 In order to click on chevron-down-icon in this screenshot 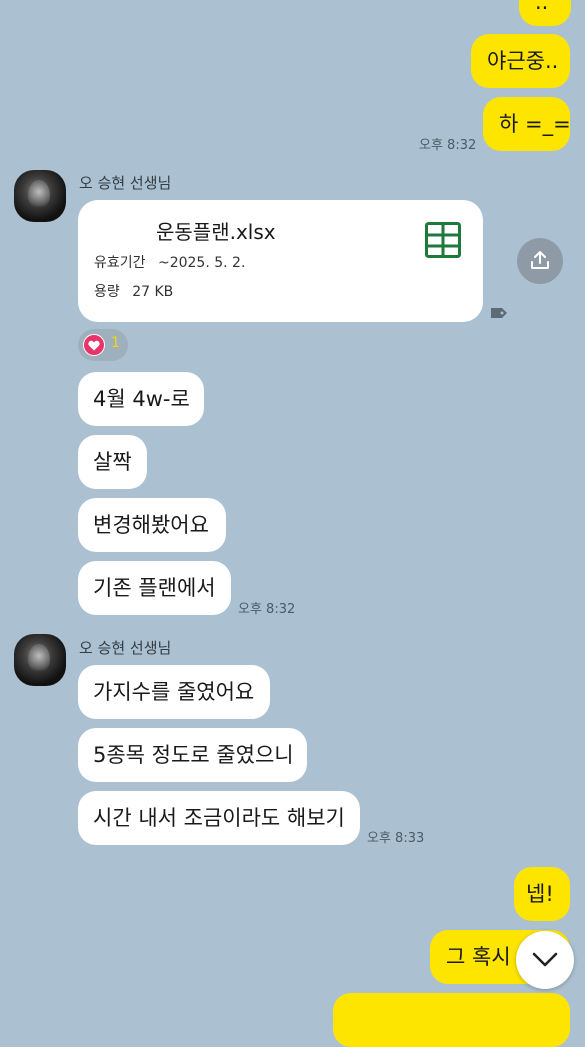, I will do `click(545, 959)`.